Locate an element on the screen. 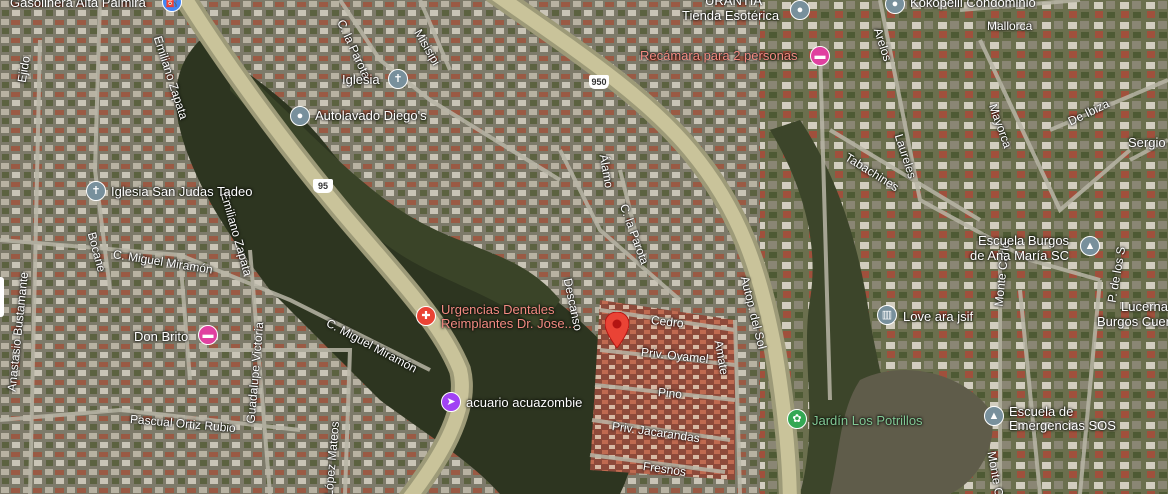 The width and height of the screenshot is (1168, 494). poi-urantia-label: URANTIA is located at coordinates (733, 4).